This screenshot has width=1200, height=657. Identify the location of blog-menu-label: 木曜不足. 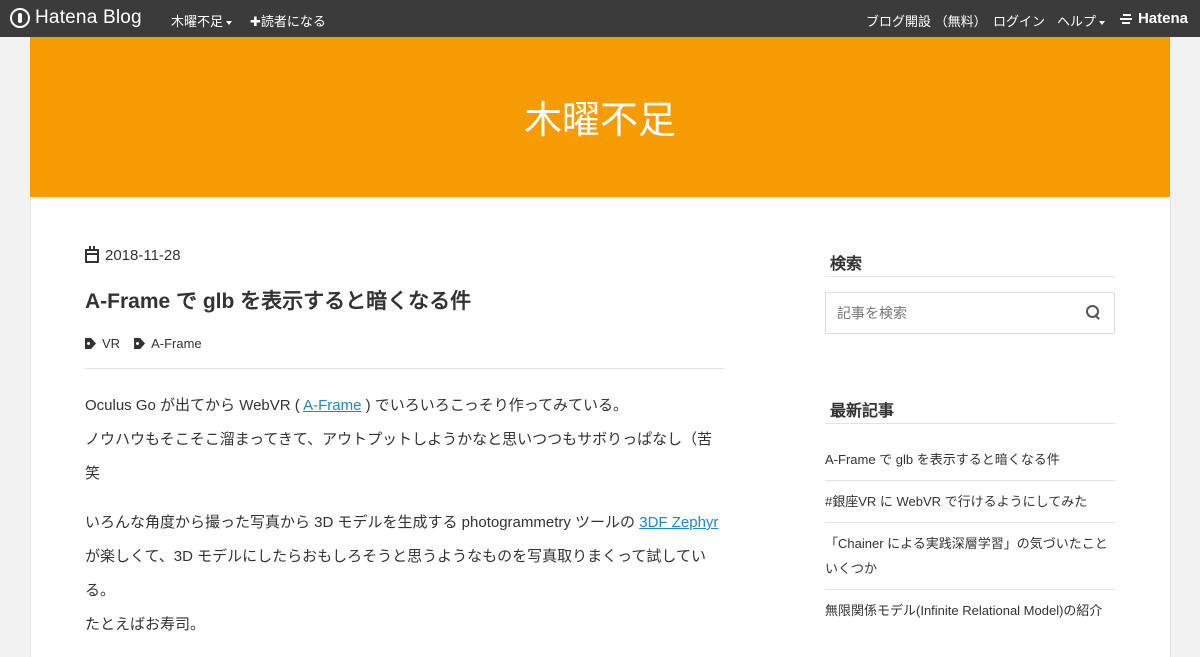
(197, 21).